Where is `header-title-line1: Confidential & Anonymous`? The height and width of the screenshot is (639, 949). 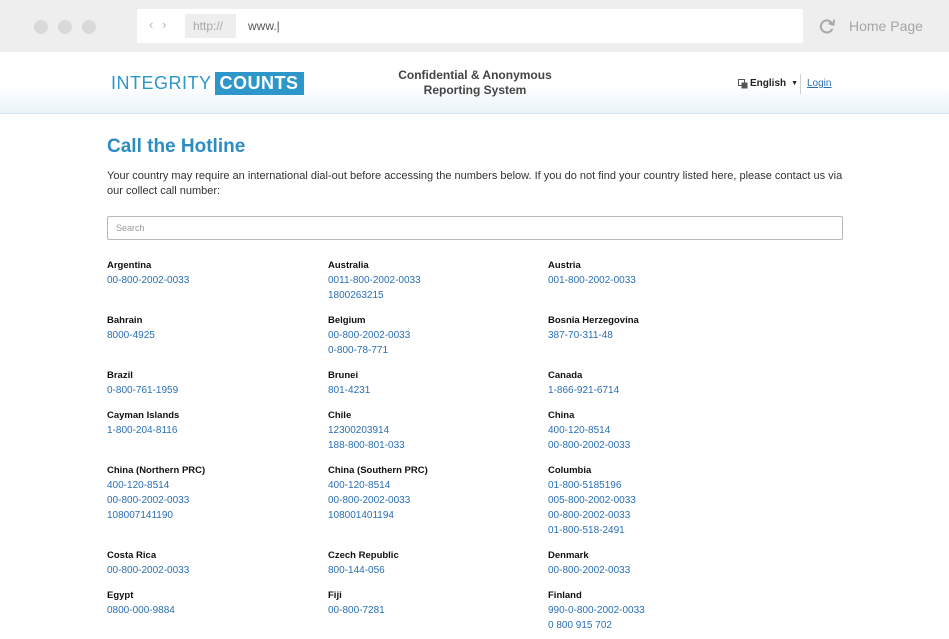 header-title-line1: Confidential & Anonymous is located at coordinates (475, 75).